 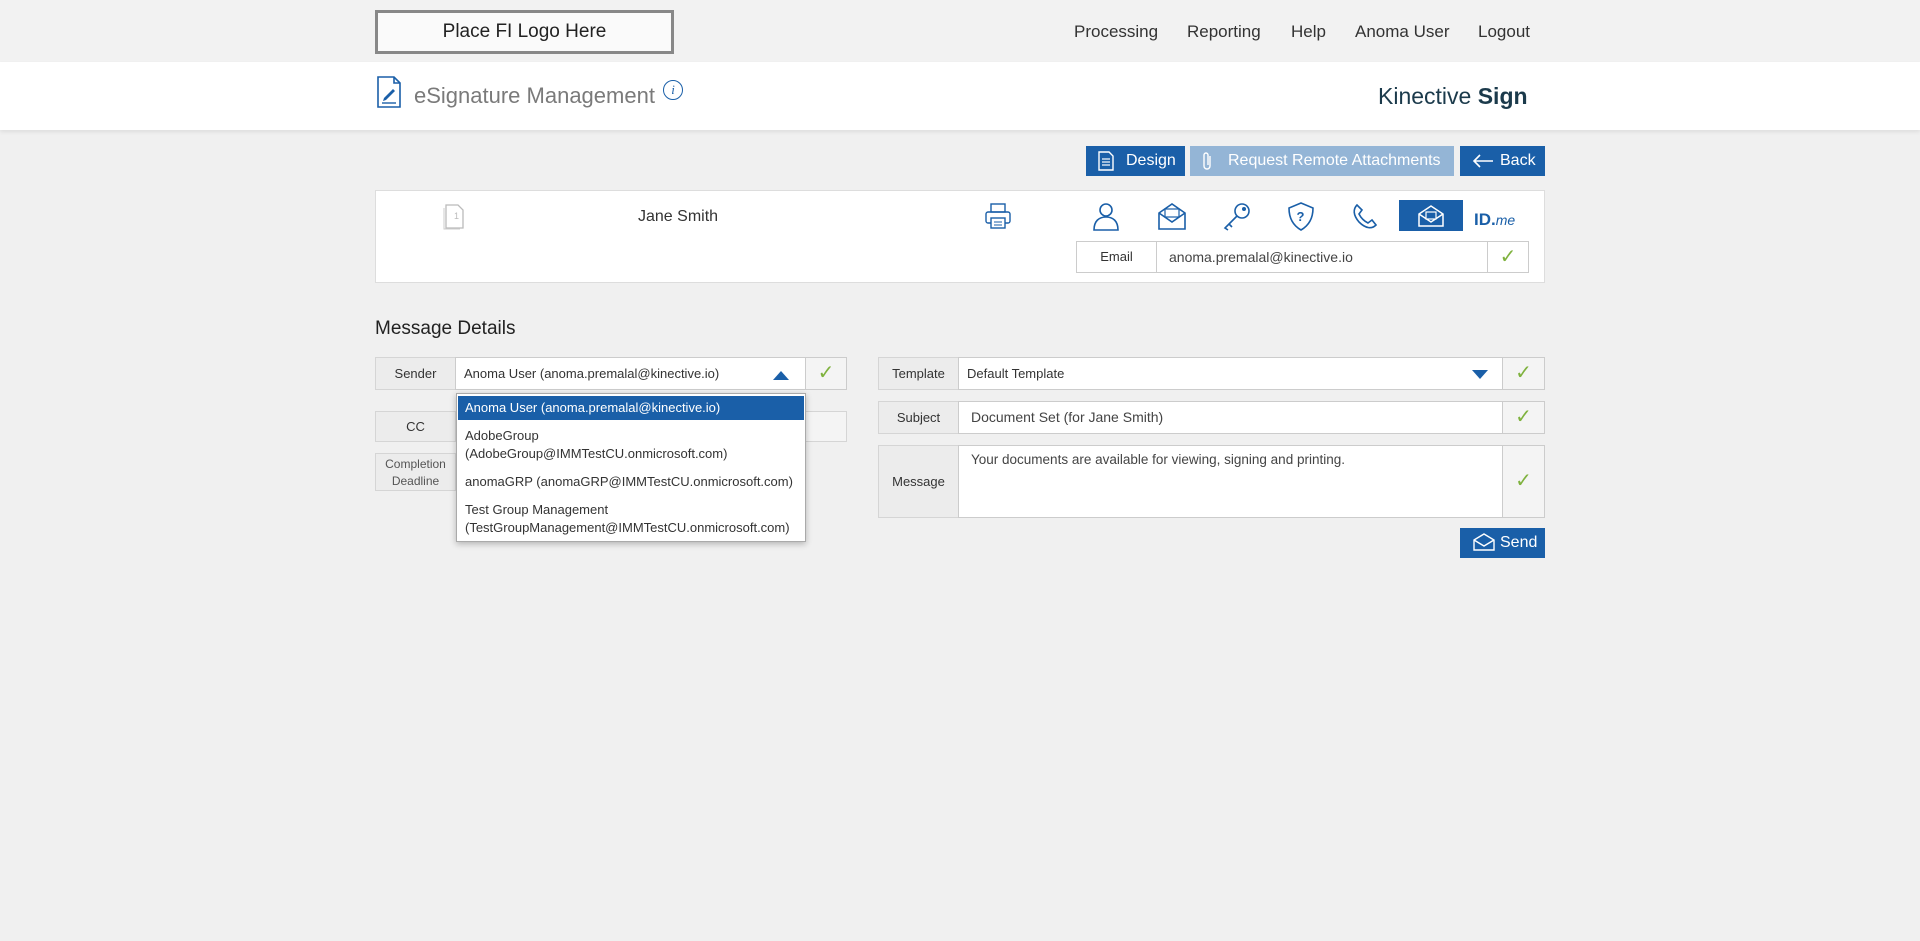 What do you see at coordinates (1224, 32) in the screenshot?
I see `nav-reporting: Reporting` at bounding box center [1224, 32].